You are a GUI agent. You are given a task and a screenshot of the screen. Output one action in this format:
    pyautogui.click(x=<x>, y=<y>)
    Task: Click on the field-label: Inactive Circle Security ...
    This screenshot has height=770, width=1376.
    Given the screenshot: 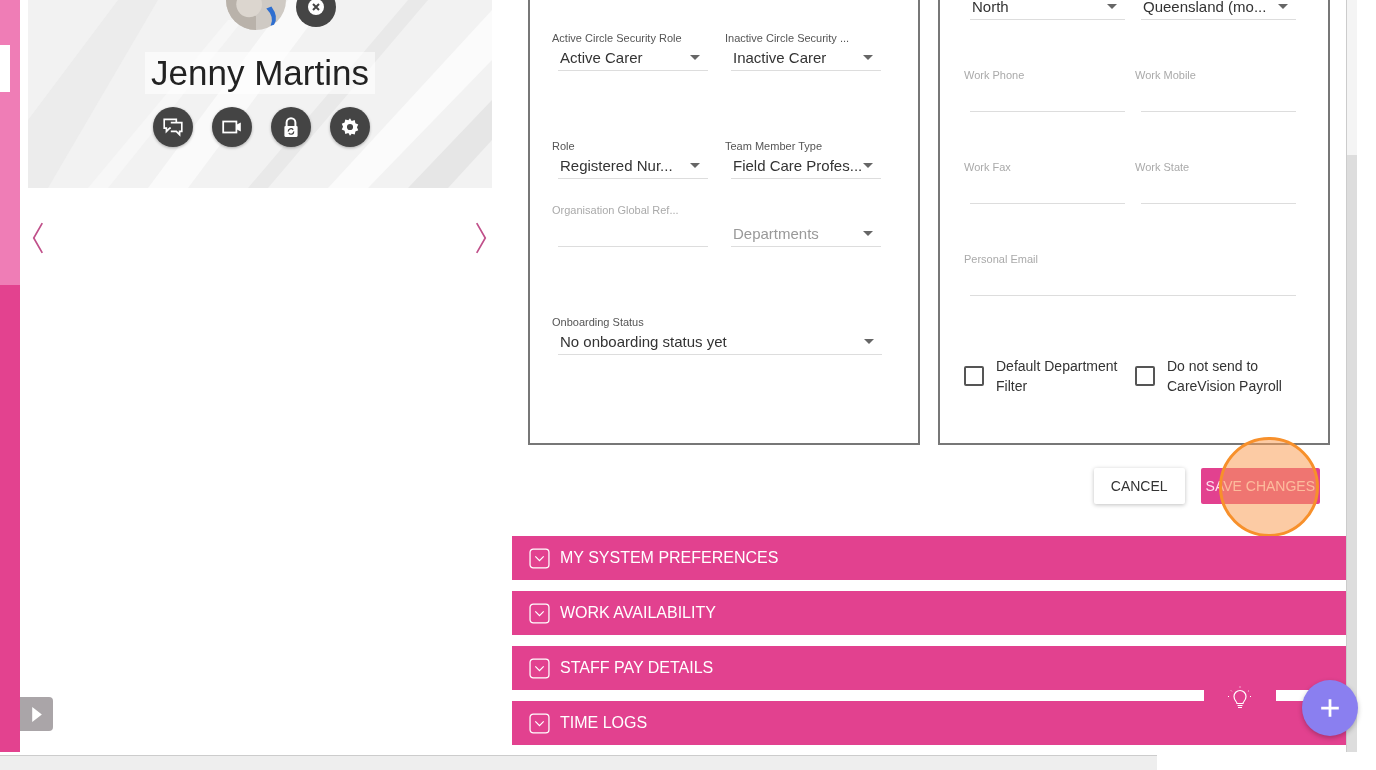 What is the action you would take?
    pyautogui.click(x=788, y=38)
    